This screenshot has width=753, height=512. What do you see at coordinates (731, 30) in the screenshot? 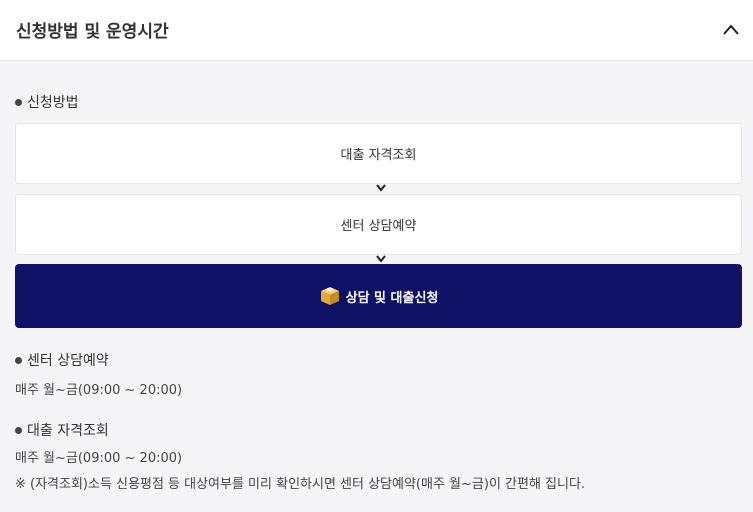
I see `chevron-up-icon` at bounding box center [731, 30].